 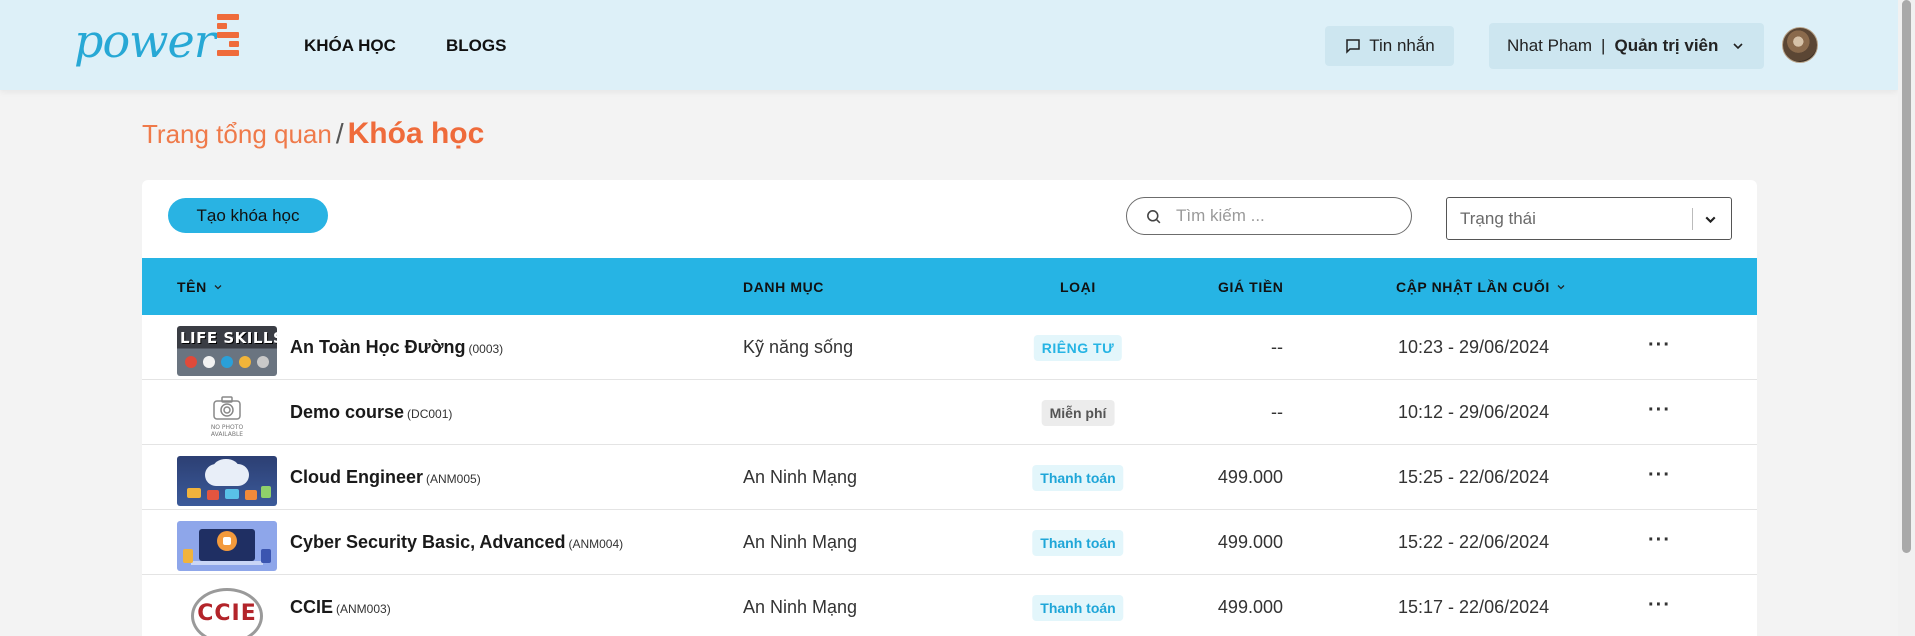 I want to click on course-updated-at: 15:17 - 22/06/2024, so click(x=1474, y=607).